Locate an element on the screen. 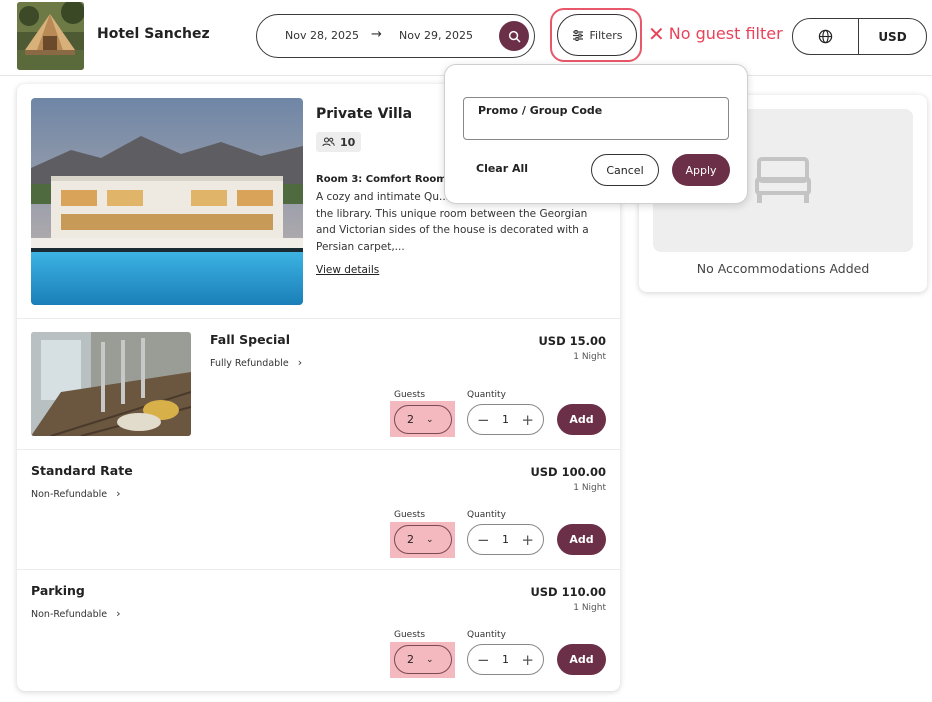 This screenshot has width=932, height=702. rate-price: USD 110.00 is located at coordinates (568, 592).